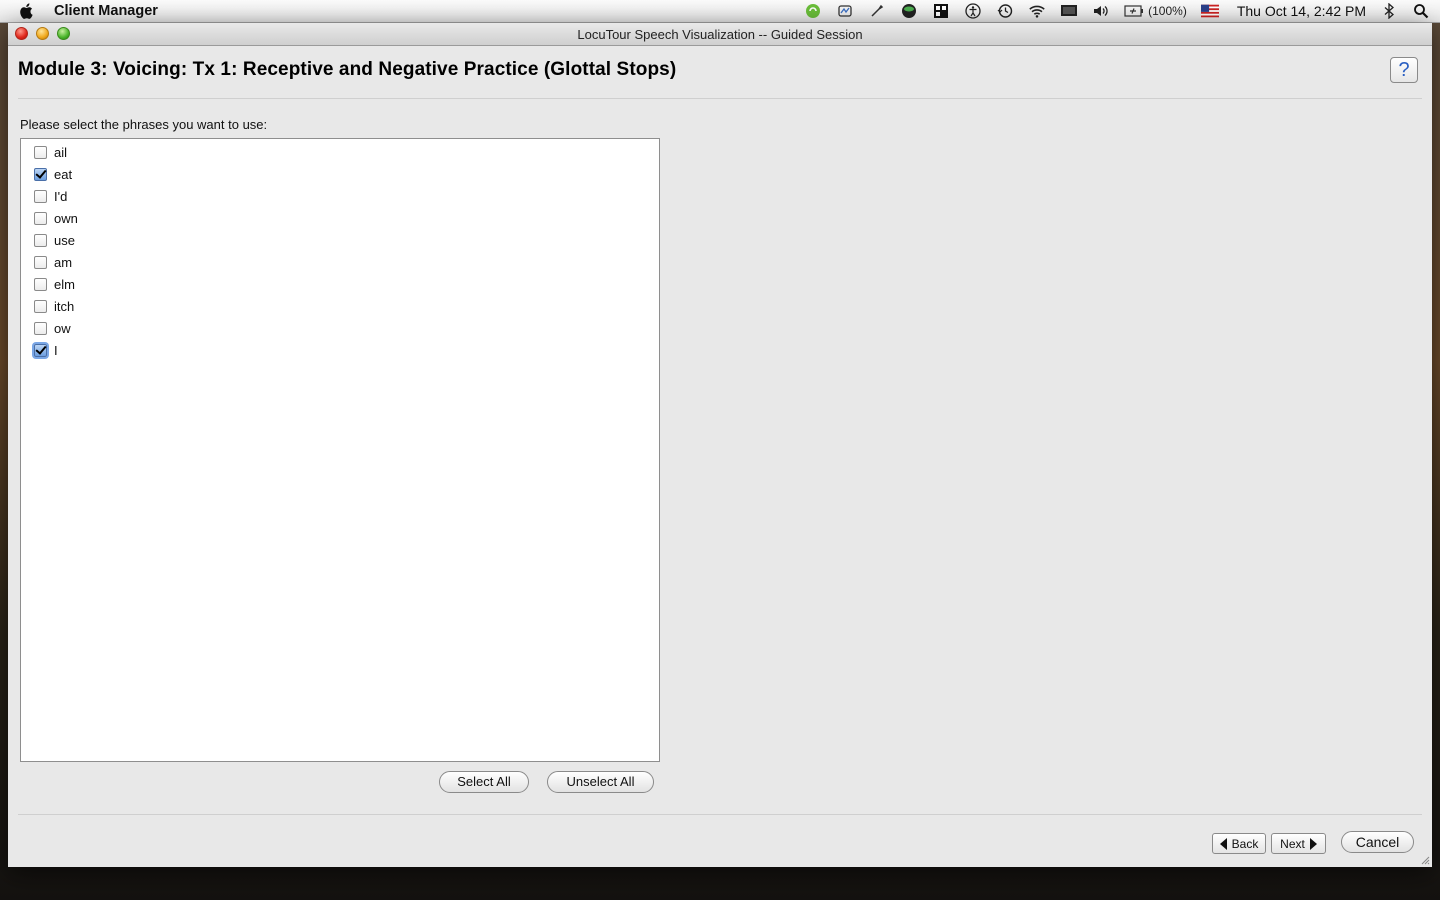  Describe the element at coordinates (1301, 11) in the screenshot. I see `menu-clock: Thu Oct 14, 2:42 PM` at that location.